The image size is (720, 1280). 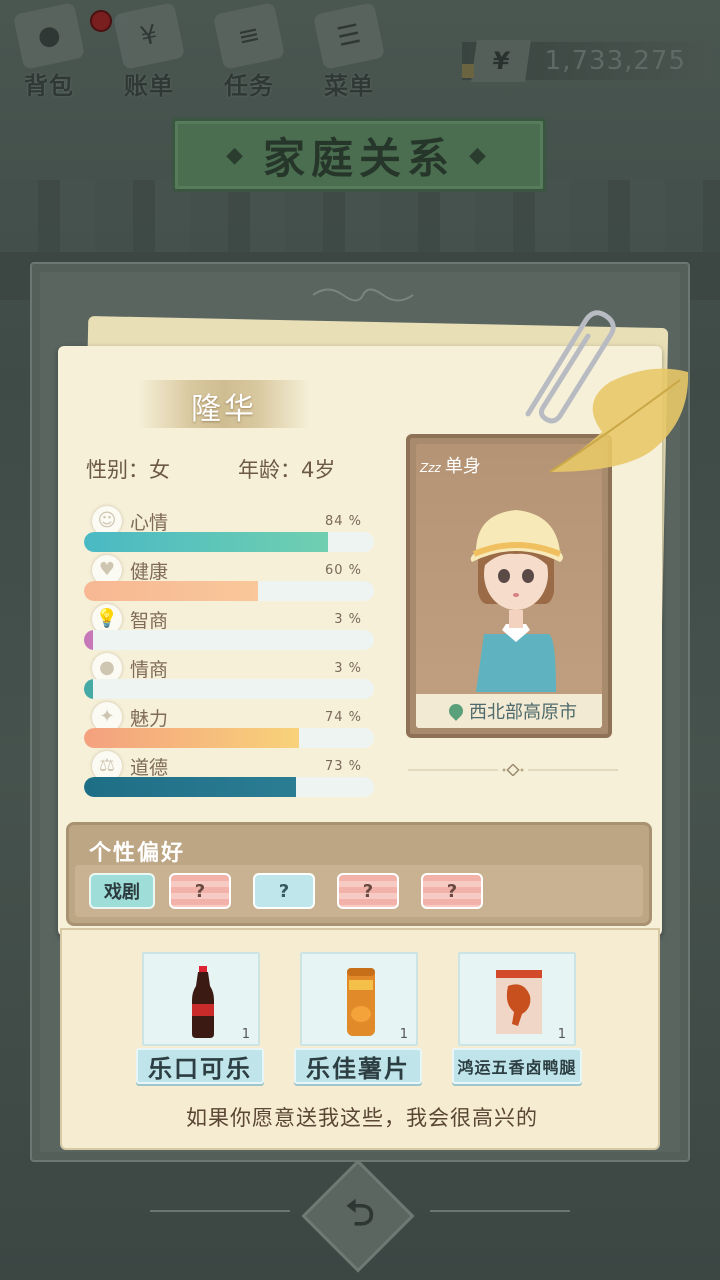 I want to click on stat-label: 健康, so click(x=149, y=572).